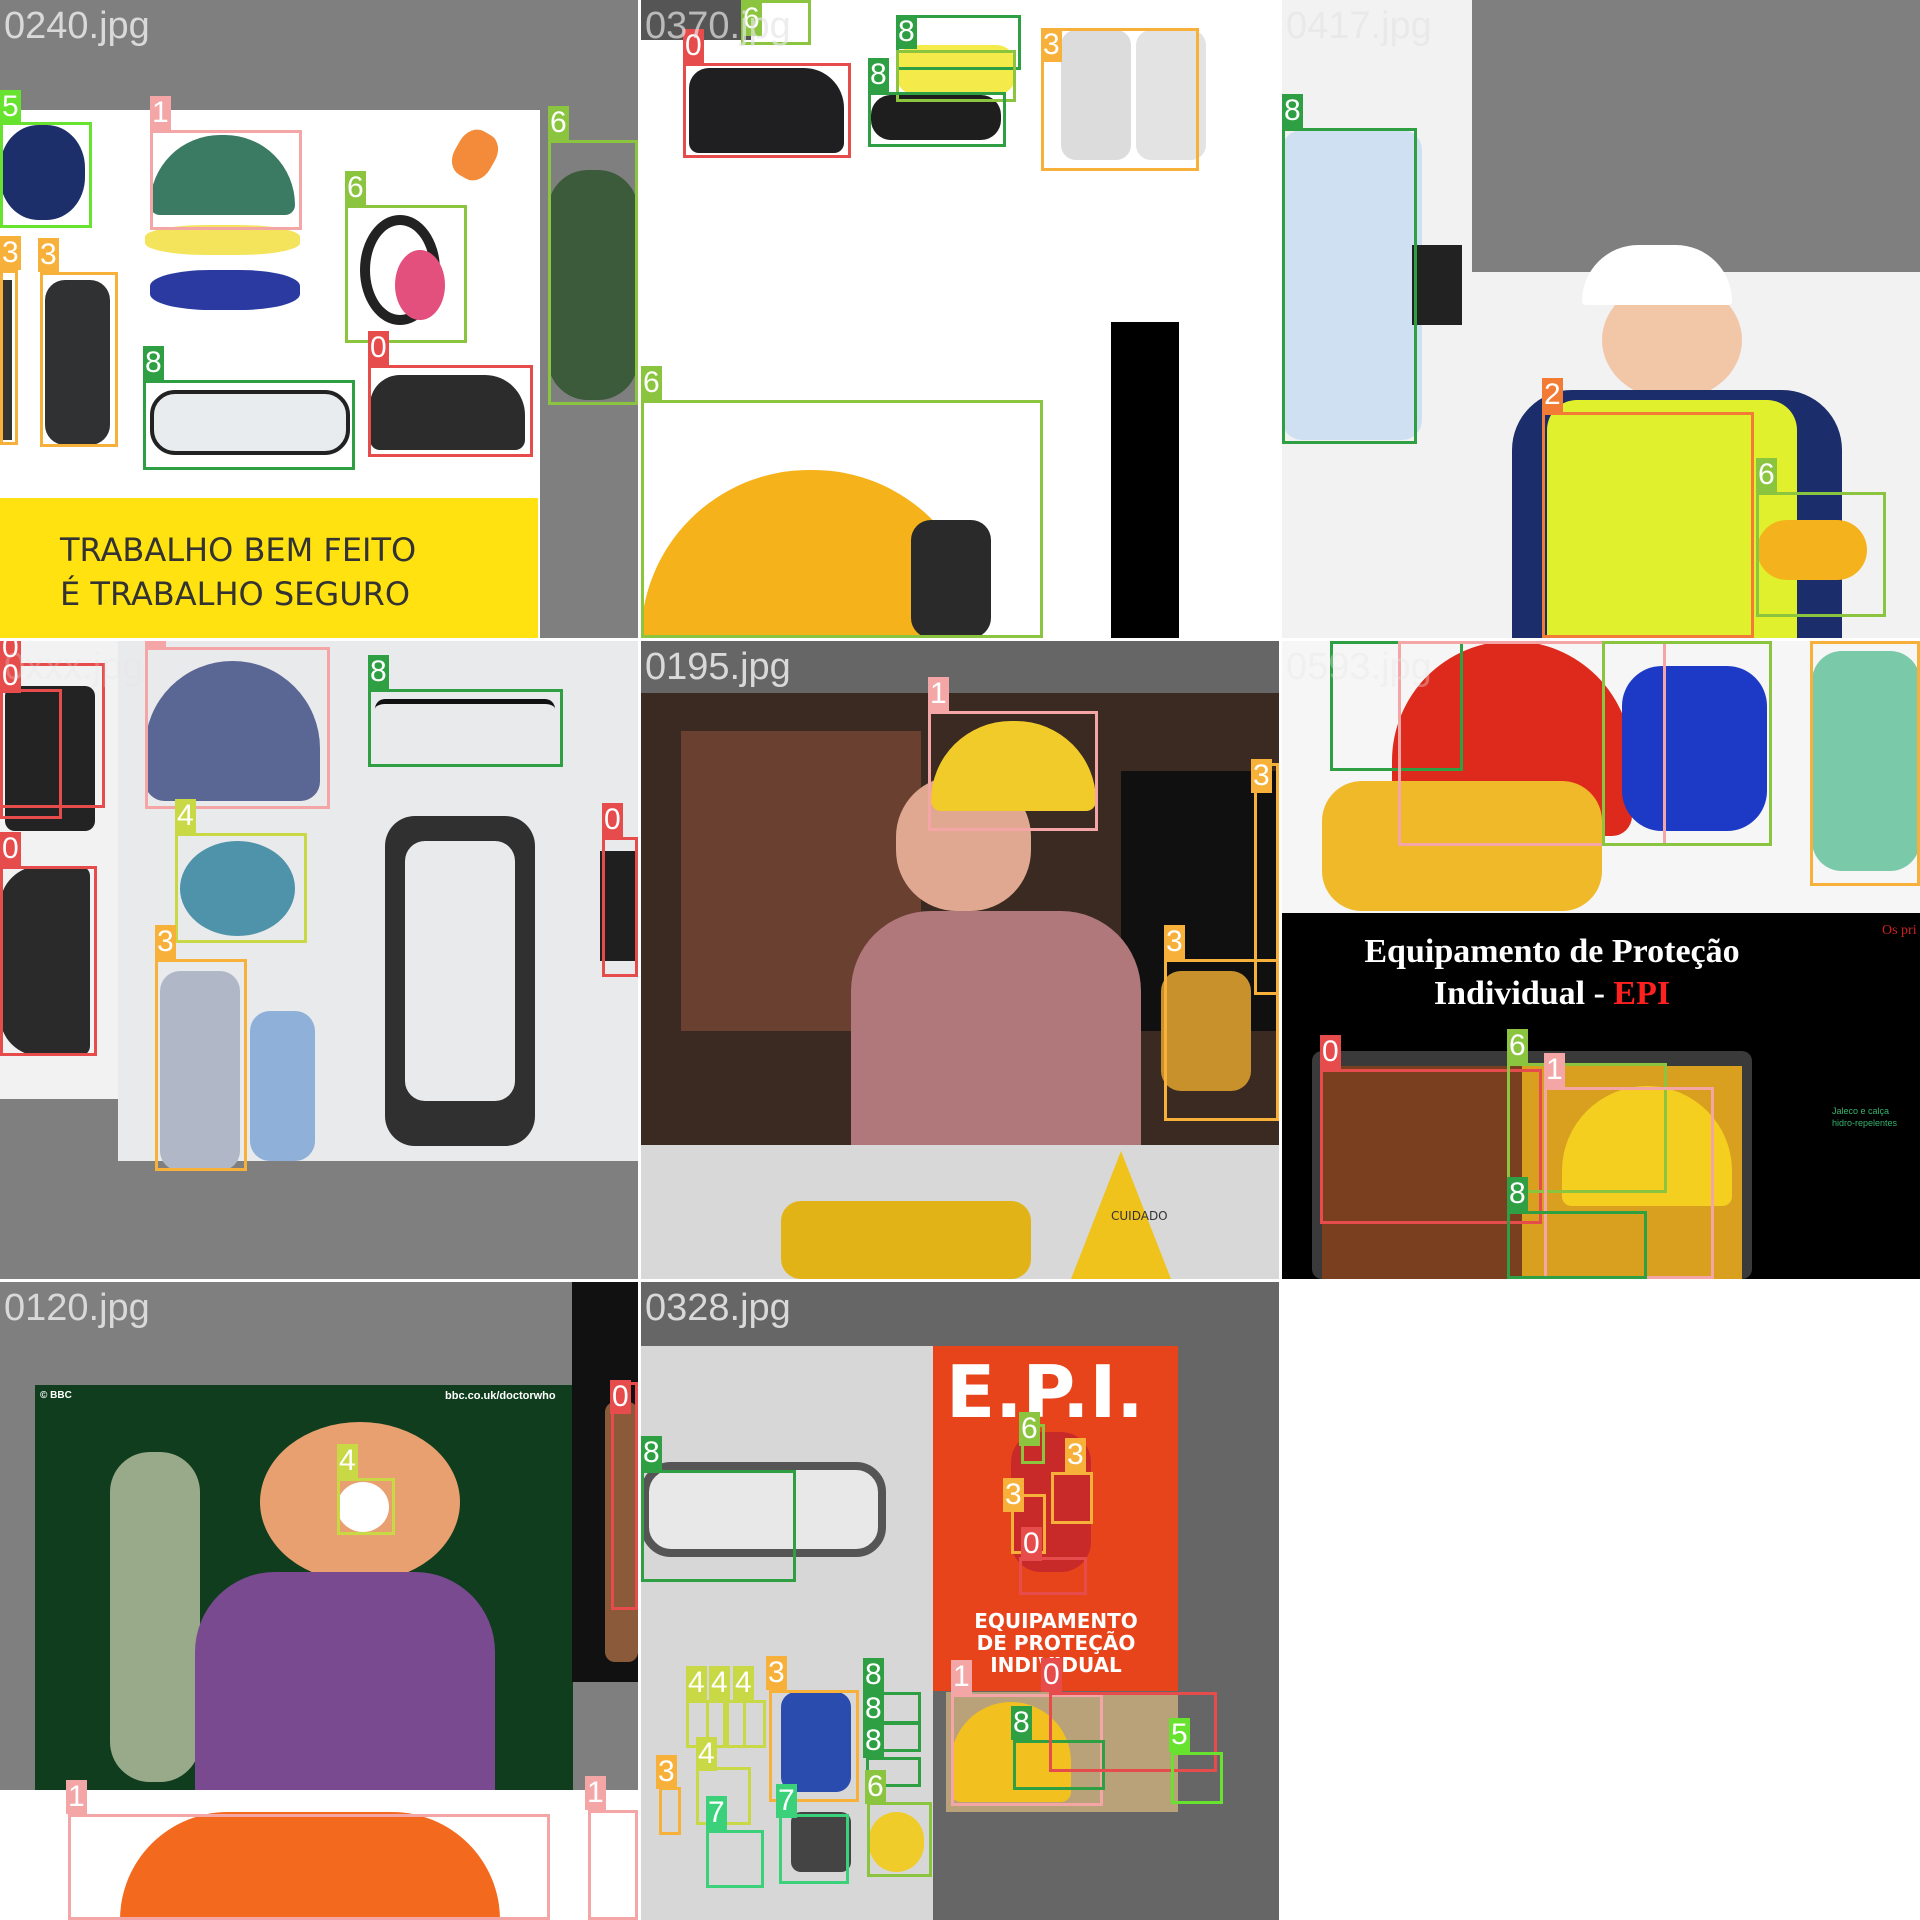  Describe the element at coordinates (1120, 99) in the screenshot. I see `bbox-gloves` at that location.